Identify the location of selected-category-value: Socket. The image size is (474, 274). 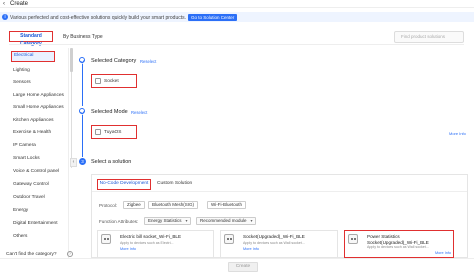
(111, 81).